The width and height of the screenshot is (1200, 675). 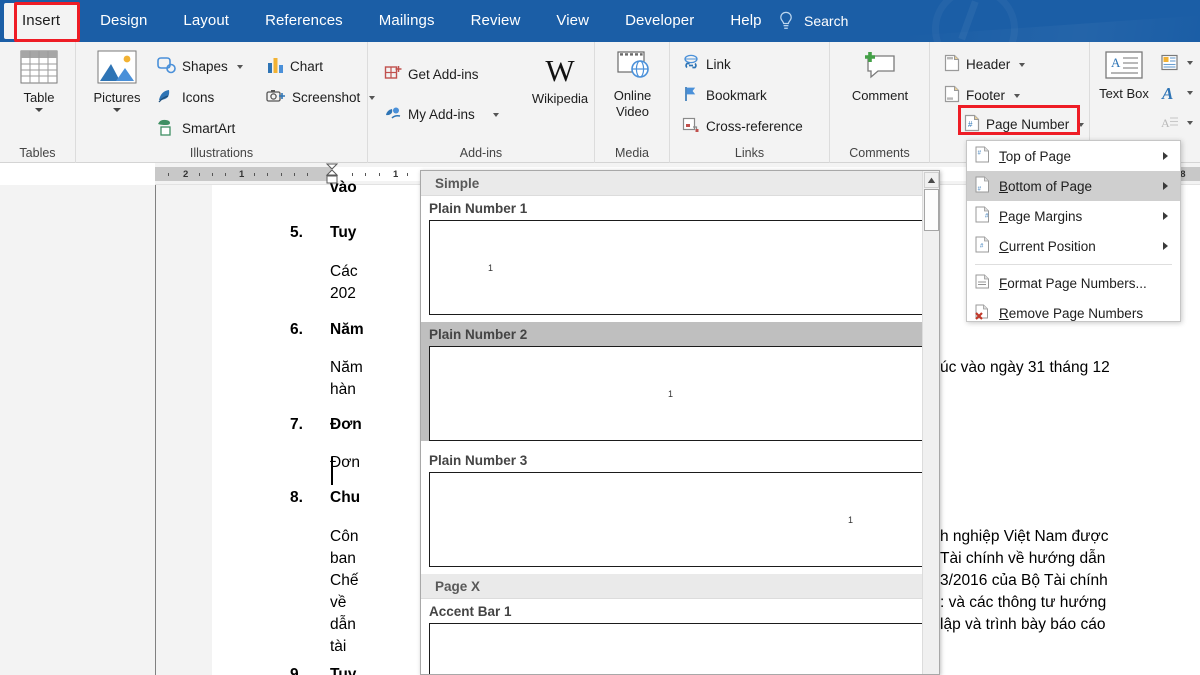 I want to click on doc-line: hàn, so click(x=343, y=389).